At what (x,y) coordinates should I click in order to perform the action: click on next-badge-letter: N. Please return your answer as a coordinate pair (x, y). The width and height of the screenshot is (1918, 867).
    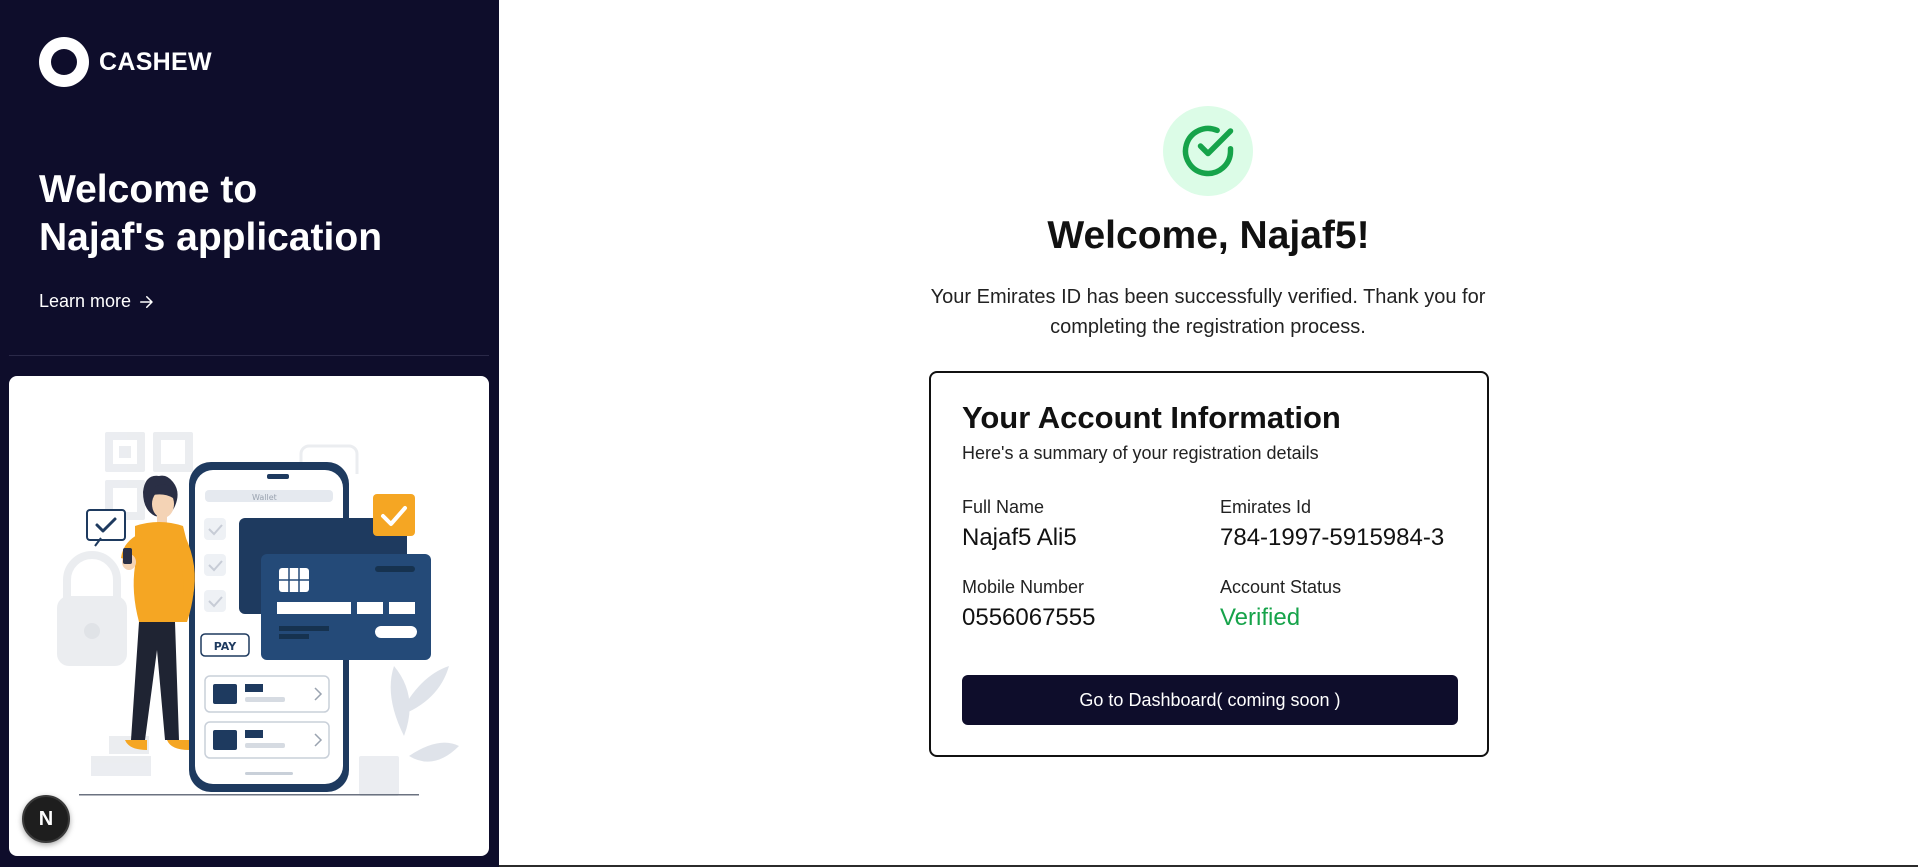
    Looking at the image, I should click on (46, 818).